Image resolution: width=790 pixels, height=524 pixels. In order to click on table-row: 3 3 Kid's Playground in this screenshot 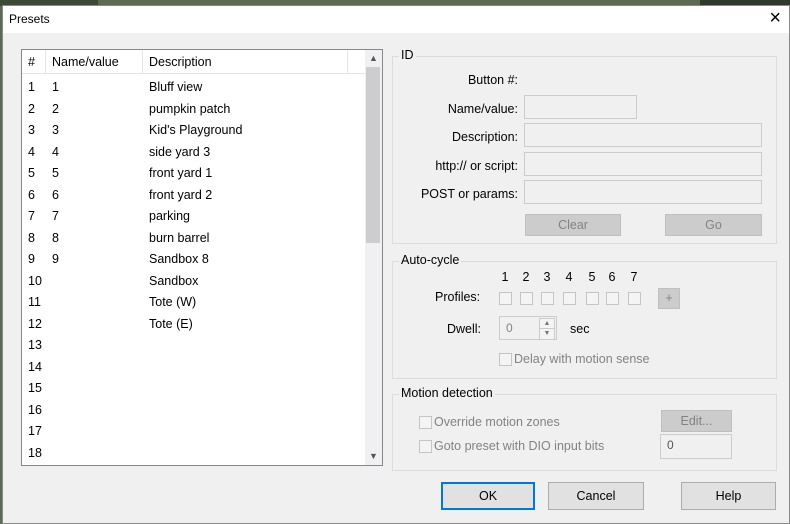, I will do `click(194, 131)`.